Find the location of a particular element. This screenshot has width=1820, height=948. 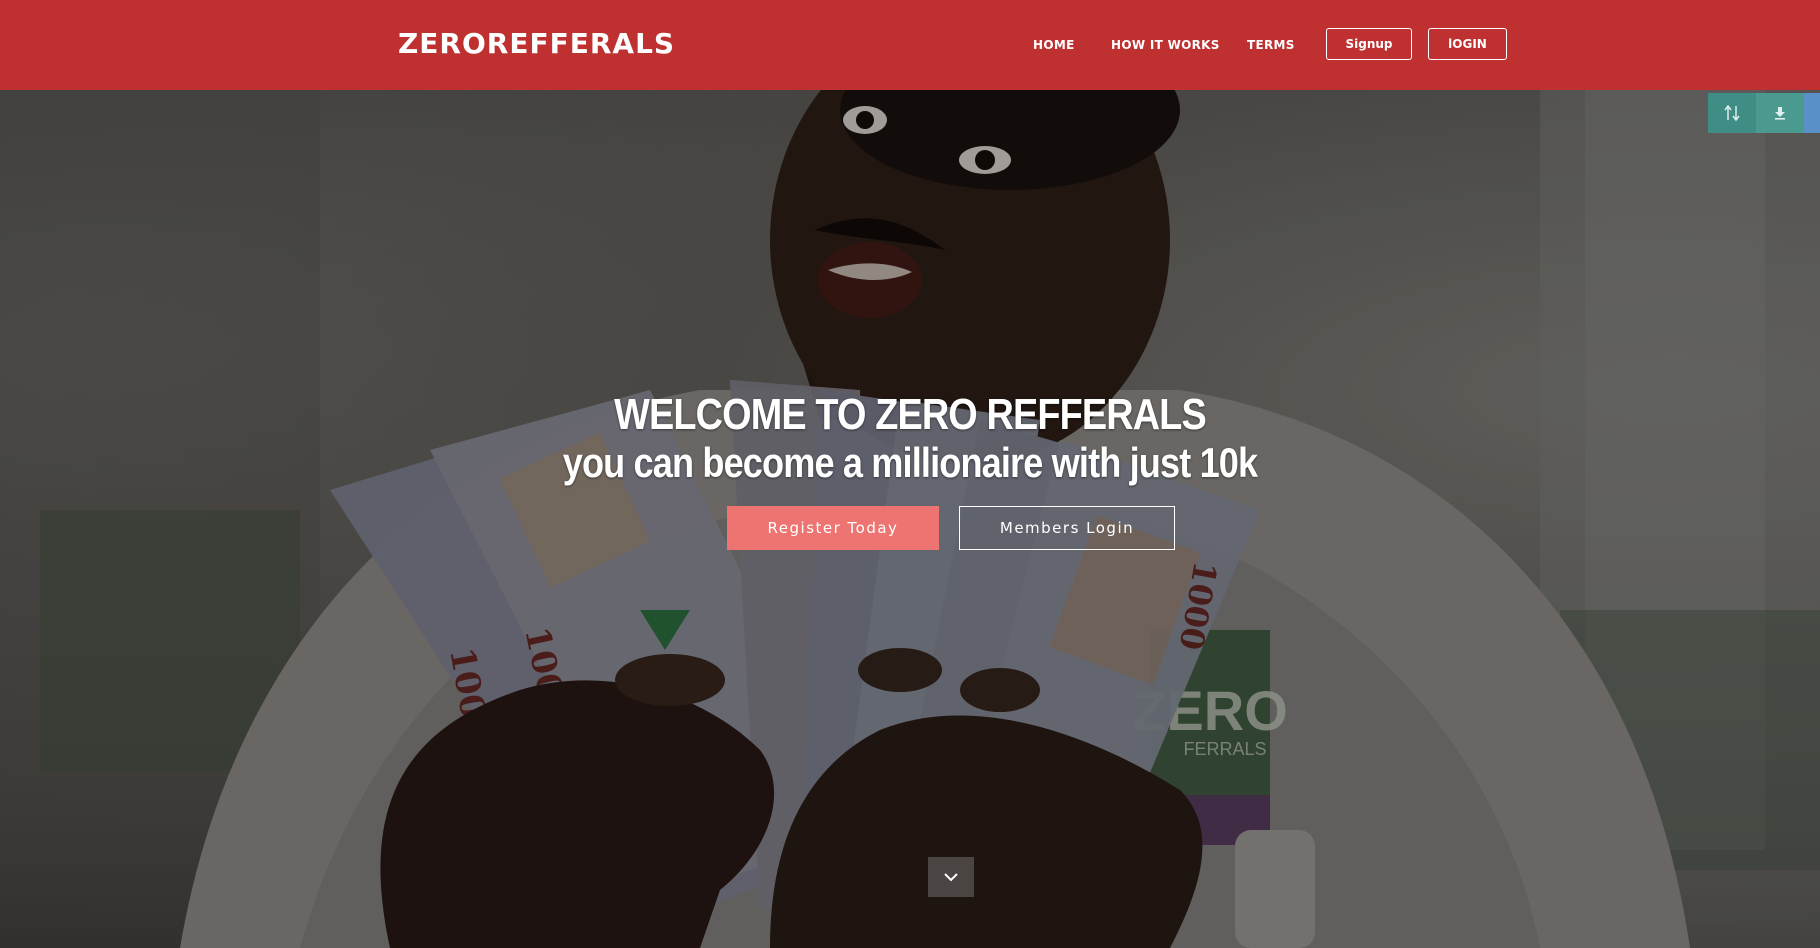

nav-home: HOME is located at coordinates (1054, 45).